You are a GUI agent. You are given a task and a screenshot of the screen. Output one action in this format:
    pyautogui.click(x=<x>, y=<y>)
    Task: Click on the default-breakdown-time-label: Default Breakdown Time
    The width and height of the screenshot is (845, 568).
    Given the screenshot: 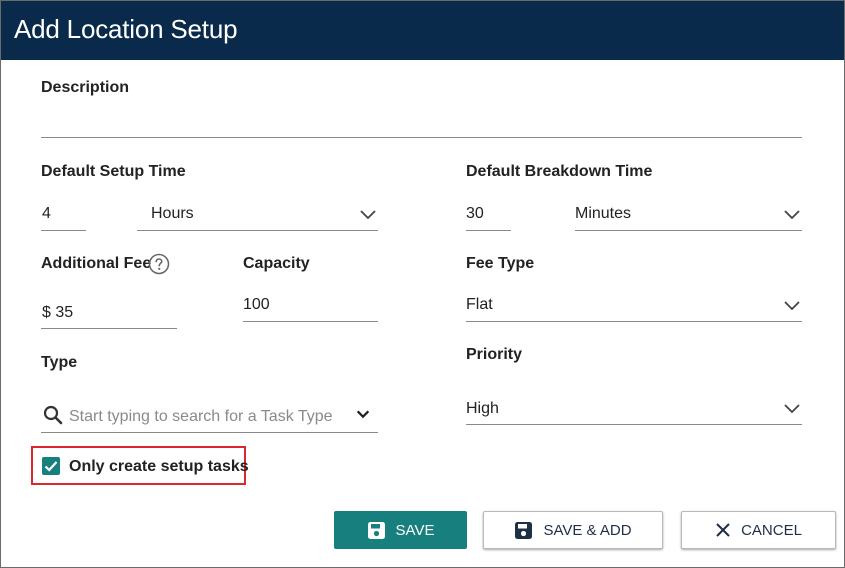 What is the action you would take?
    pyautogui.click(x=559, y=171)
    